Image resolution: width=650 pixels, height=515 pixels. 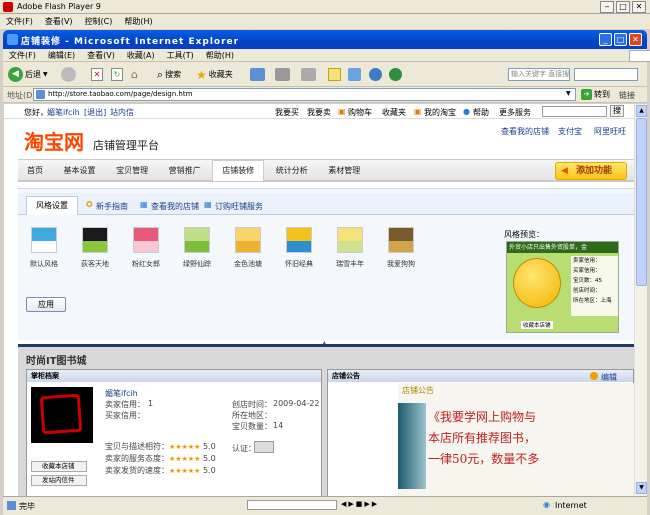 I want to click on messenger-icon, so click(x=354, y=74).